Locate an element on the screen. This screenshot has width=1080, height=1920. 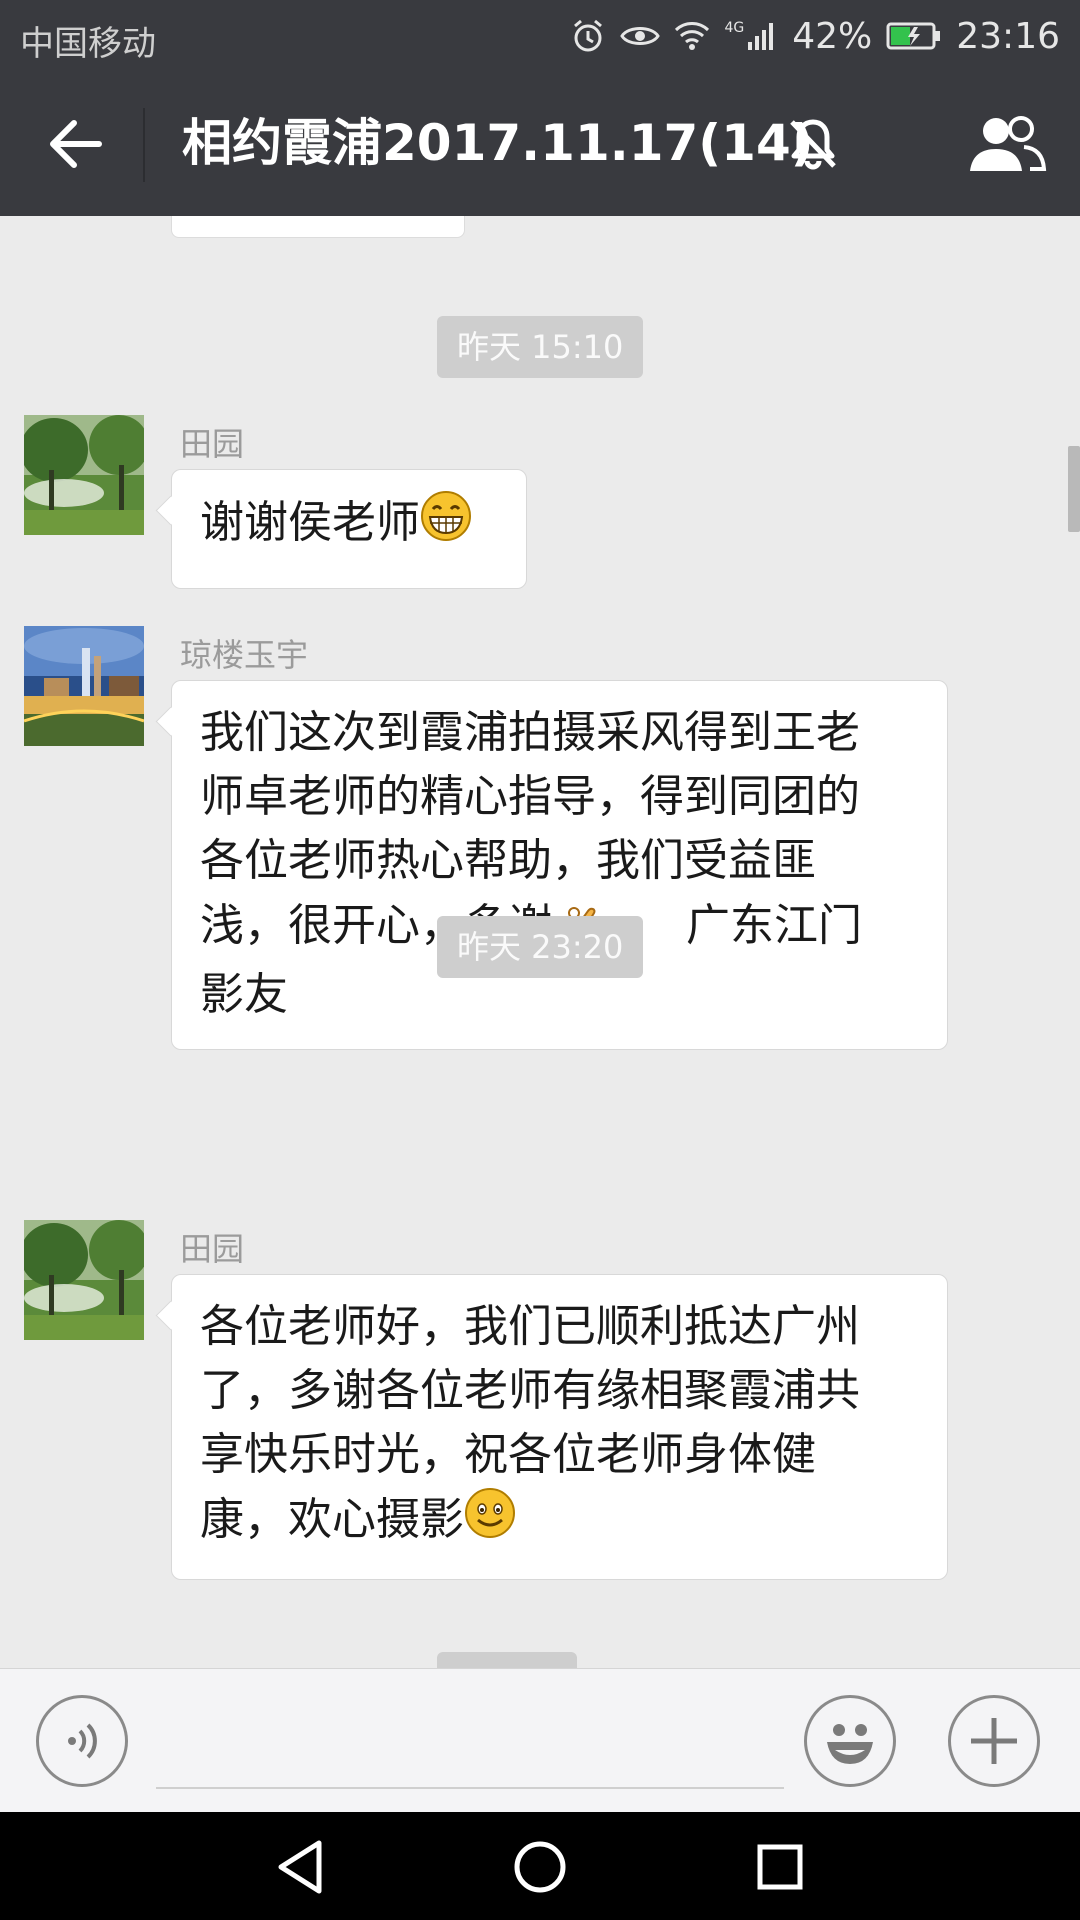
group-members-icon is located at coordinates (1008, 143).